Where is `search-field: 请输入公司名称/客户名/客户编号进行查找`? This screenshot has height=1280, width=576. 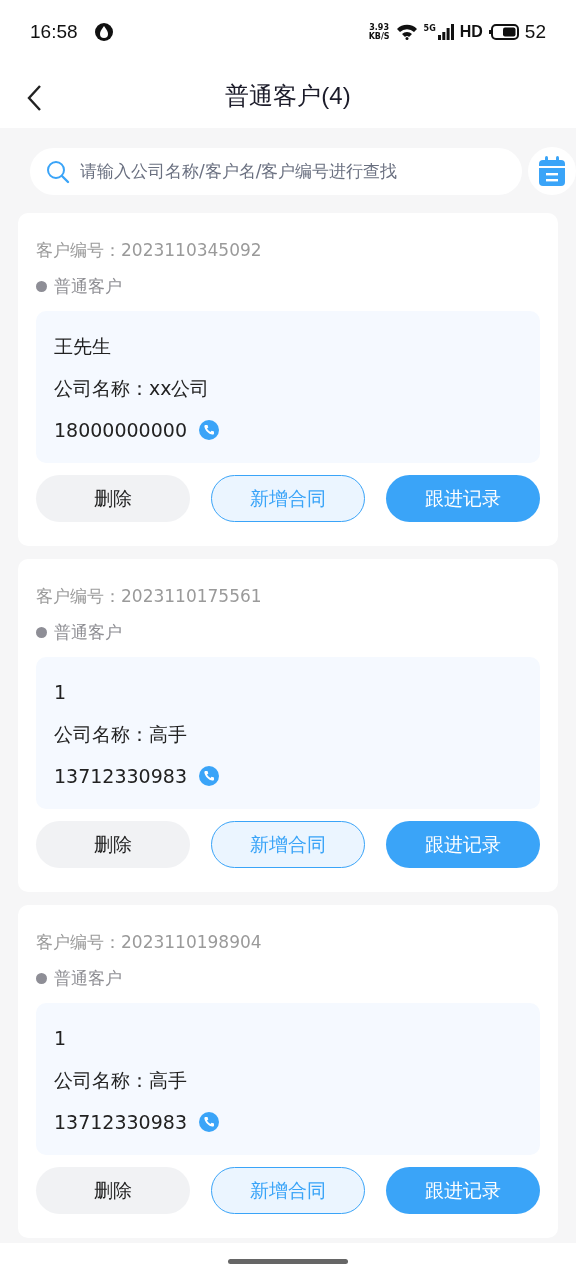
search-field: 请输入公司名称/客户名/客户编号进行查找 is located at coordinates (276, 171).